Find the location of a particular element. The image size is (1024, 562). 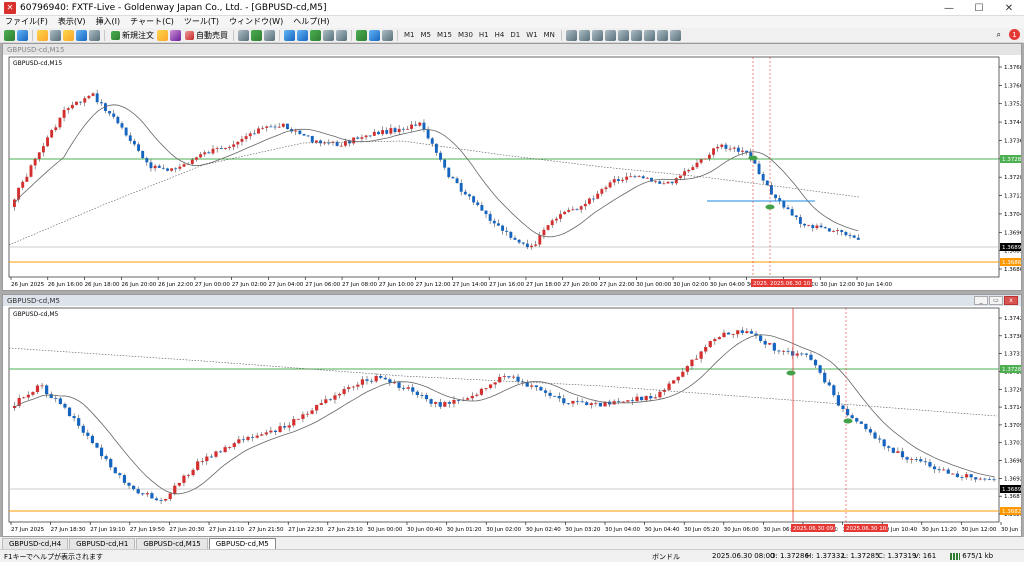

auto-trading-button: 自動売買 is located at coordinates (206, 35).